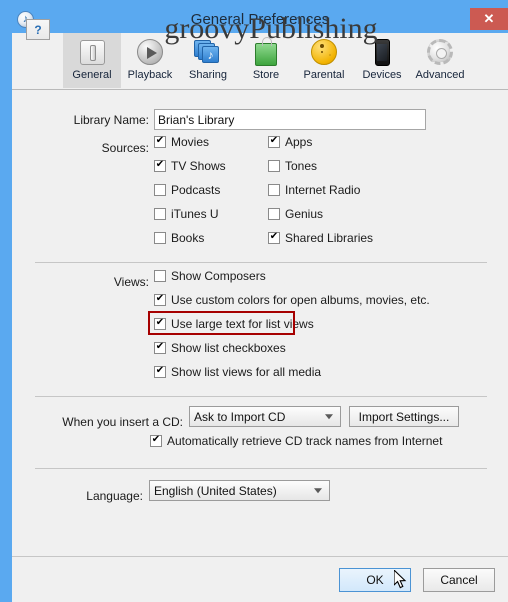 The height and width of the screenshot is (602, 508). What do you see at coordinates (160, 190) in the screenshot?
I see `checkbox-podcasts-box` at bounding box center [160, 190].